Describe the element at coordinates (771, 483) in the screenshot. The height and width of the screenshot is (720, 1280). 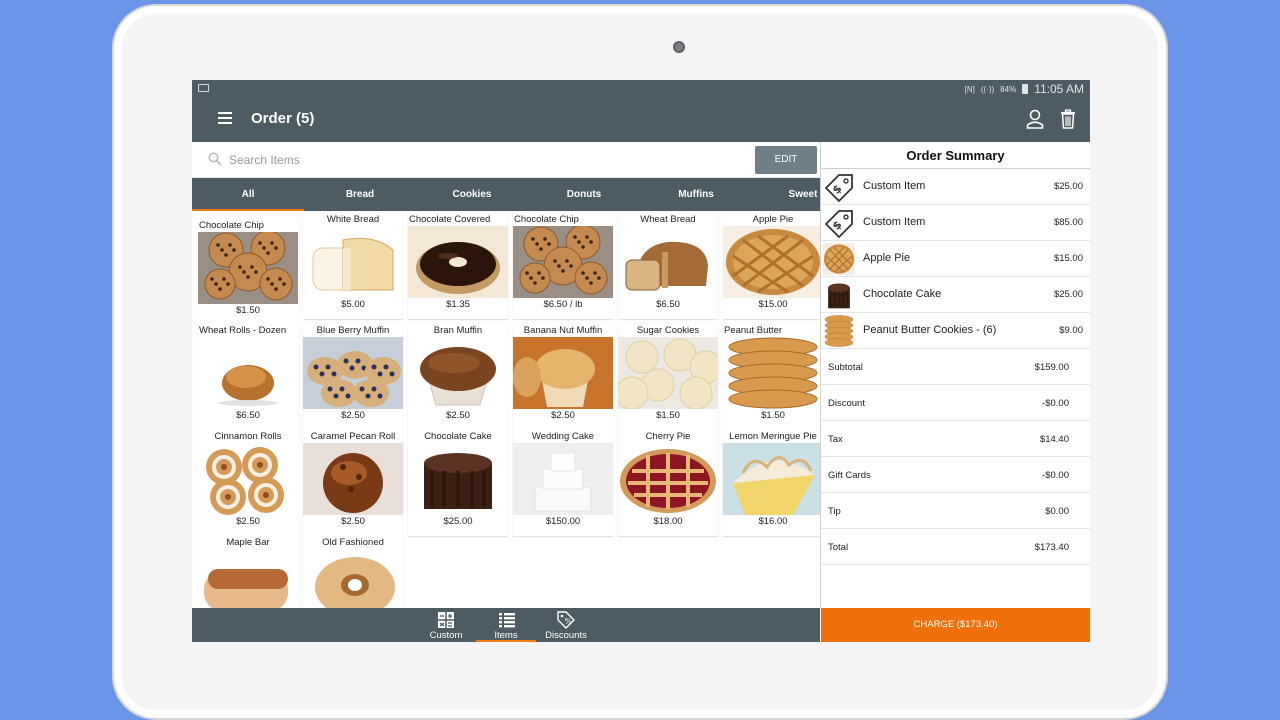
I see `item-tile: Lemon Meringue Pie $16.00` at that location.